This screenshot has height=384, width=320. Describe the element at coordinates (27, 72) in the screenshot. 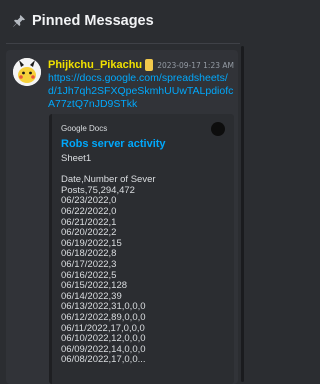

I see `avatar` at that location.